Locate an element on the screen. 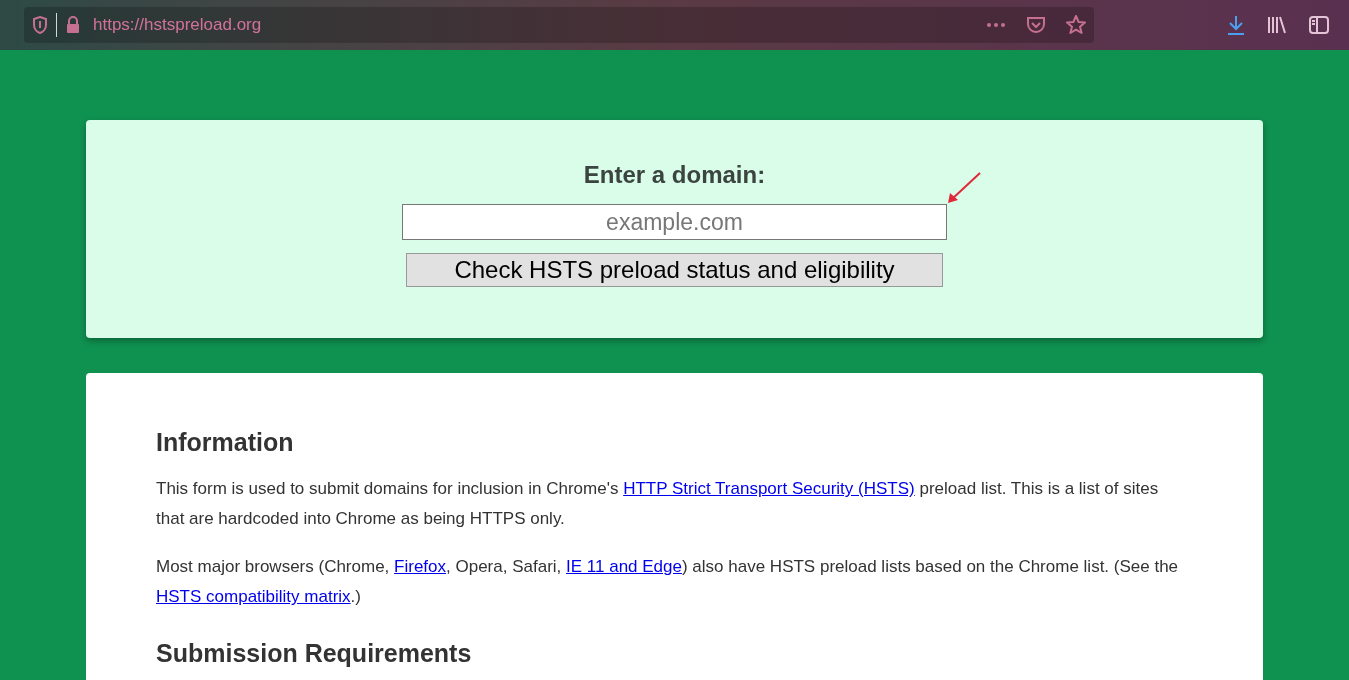  shield-icon is located at coordinates (40, 25).